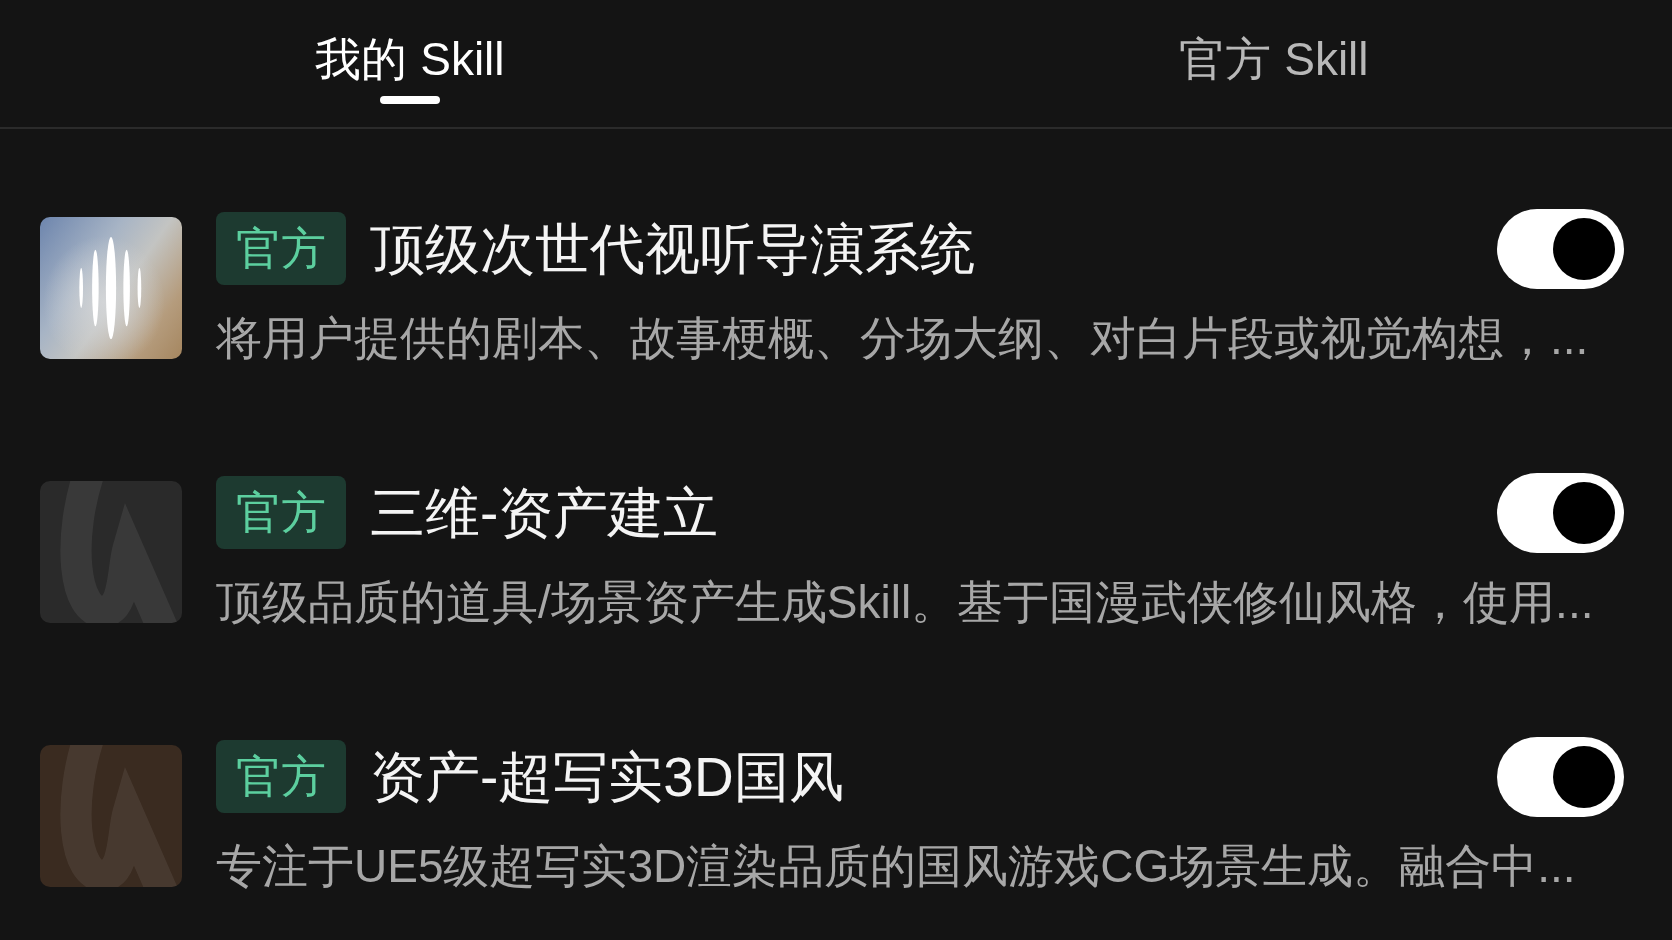 The height and width of the screenshot is (940, 1672). Describe the element at coordinates (111, 287) in the screenshot. I see `waveform-icon` at that location.